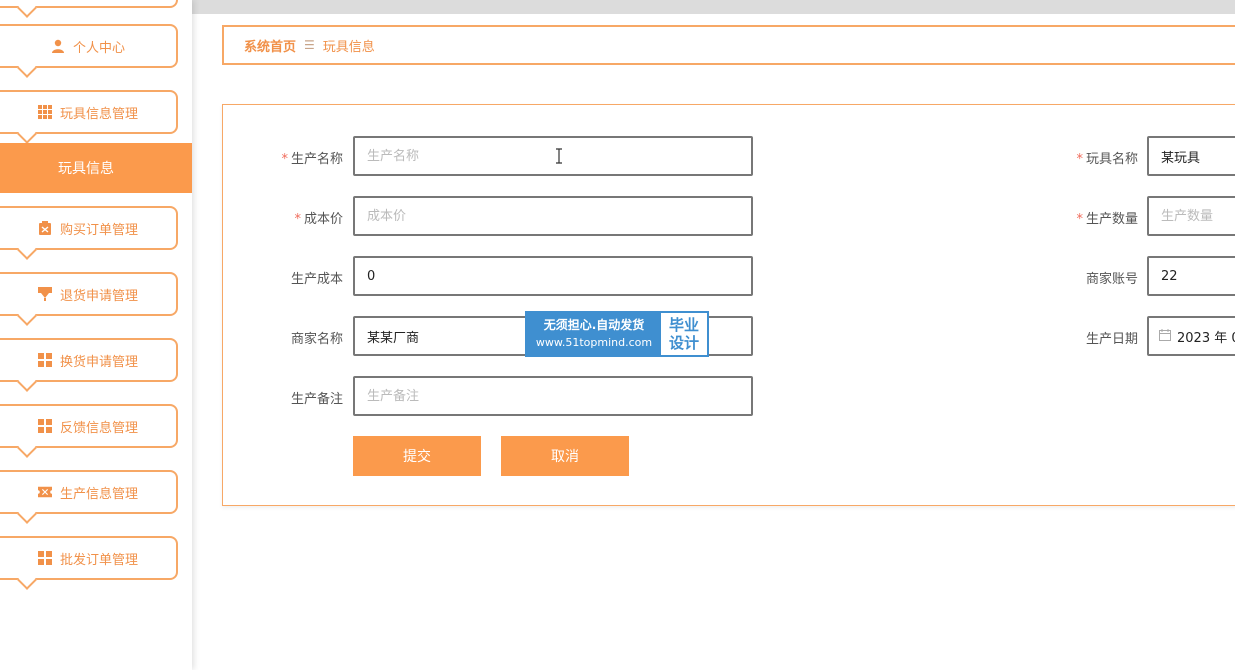 The height and width of the screenshot is (670, 1235). I want to click on production-cost-input, so click(553, 276).